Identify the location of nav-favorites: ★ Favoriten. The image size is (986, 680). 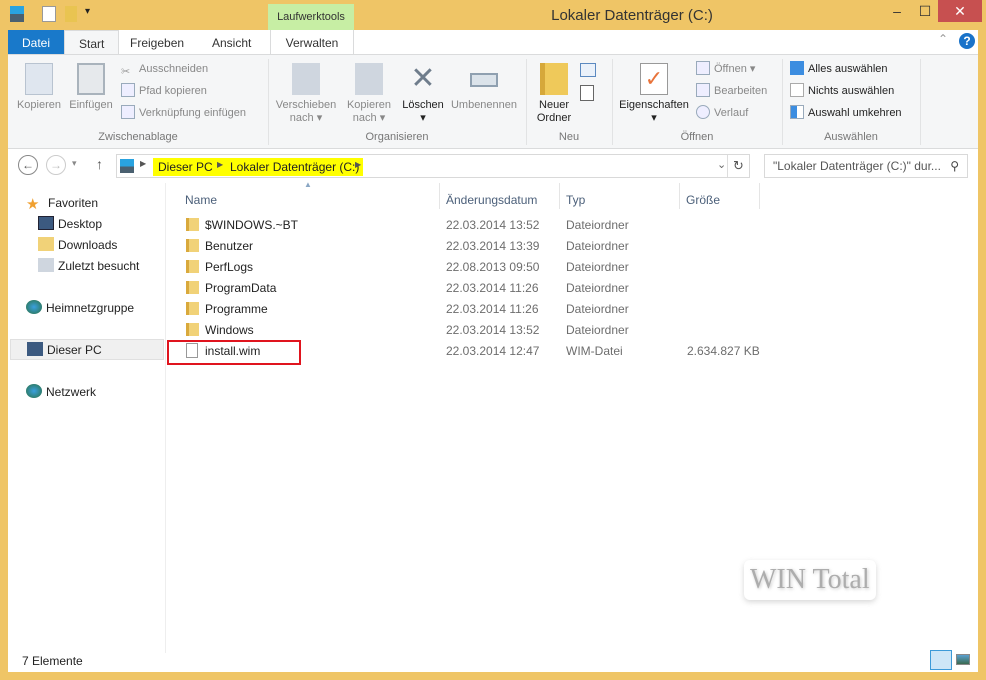
(62, 203).